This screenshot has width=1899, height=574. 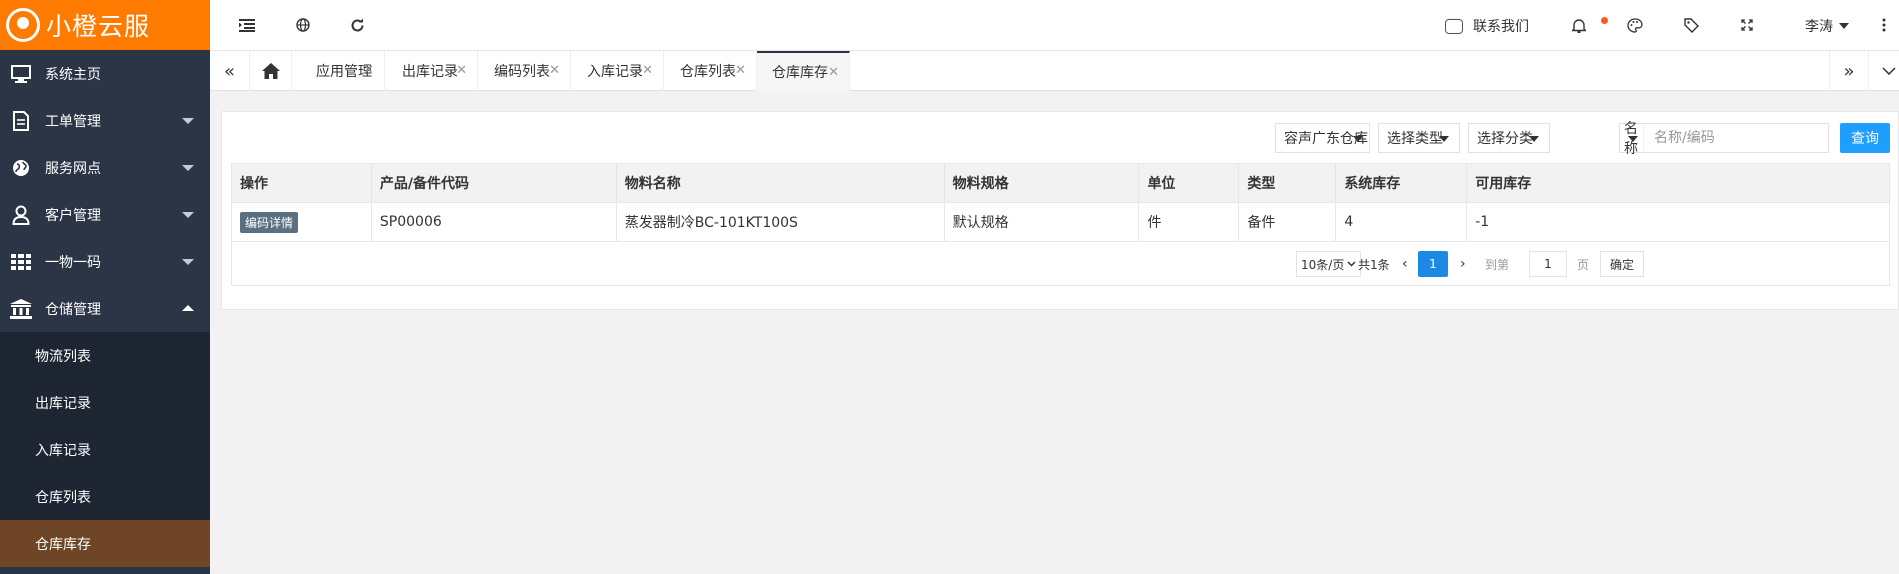 I want to click on column-header: 类型, so click(x=1287, y=183).